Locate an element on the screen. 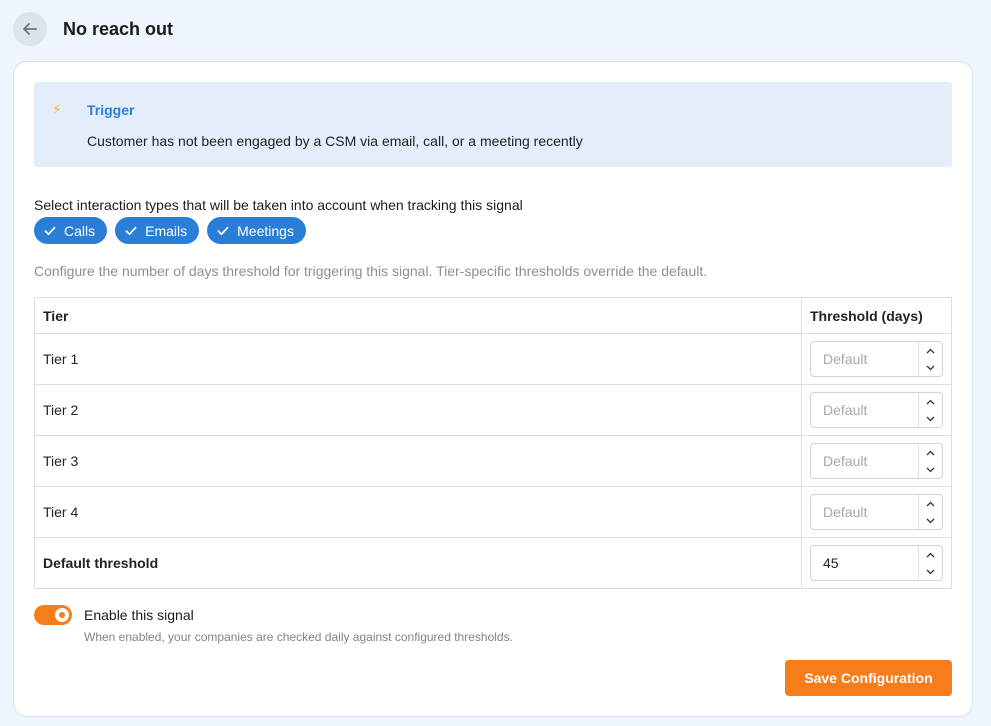 The image size is (991, 726). page-title: No reach out is located at coordinates (118, 28).